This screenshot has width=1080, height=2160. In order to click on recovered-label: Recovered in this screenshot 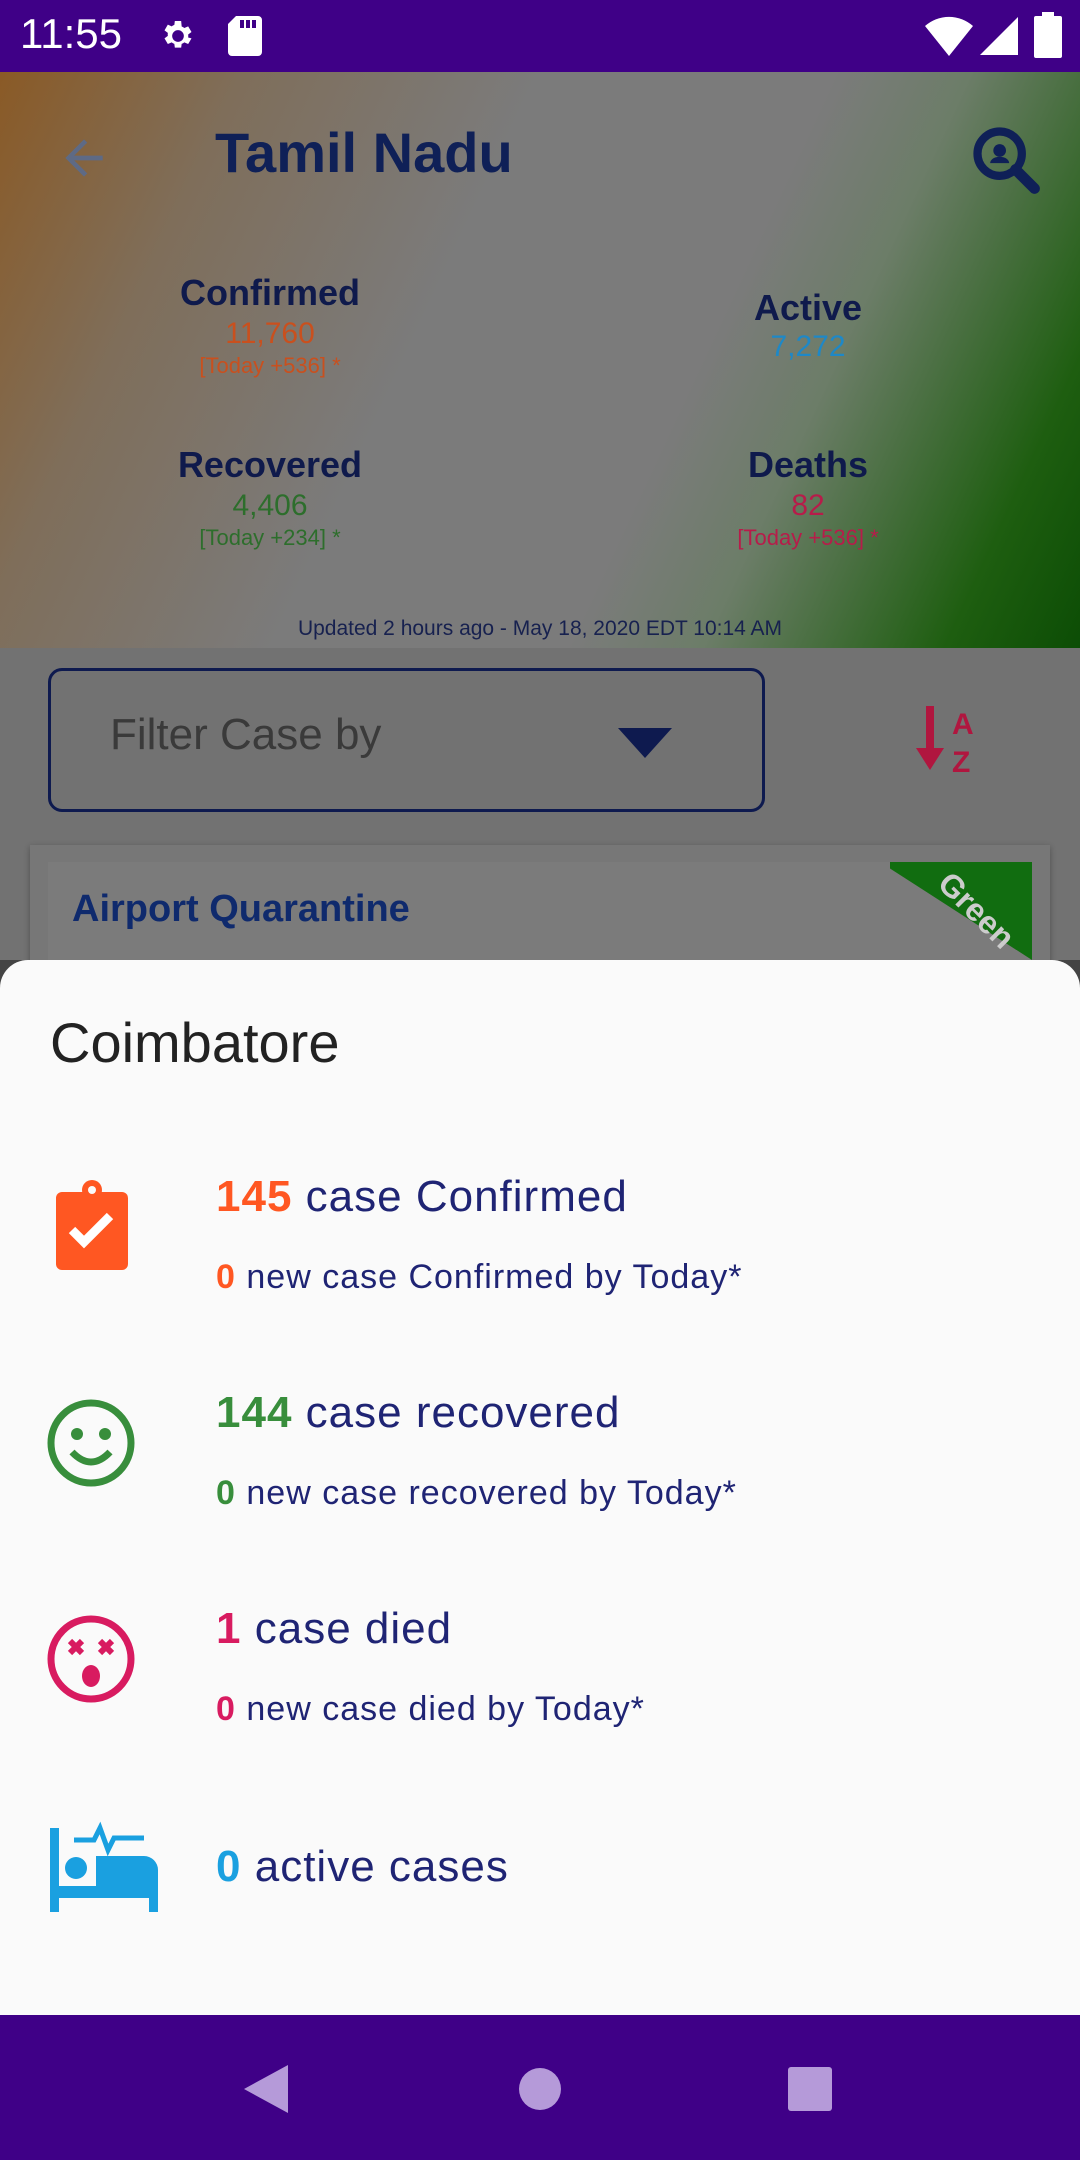, I will do `click(270, 464)`.